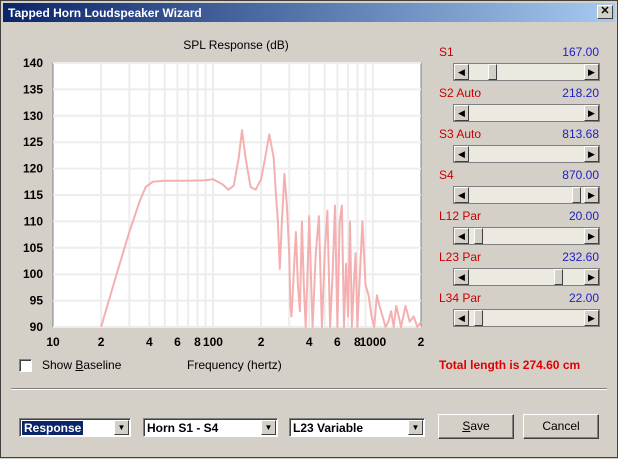  Describe the element at coordinates (561, 426) in the screenshot. I see `cancel-button: Cancel` at that location.